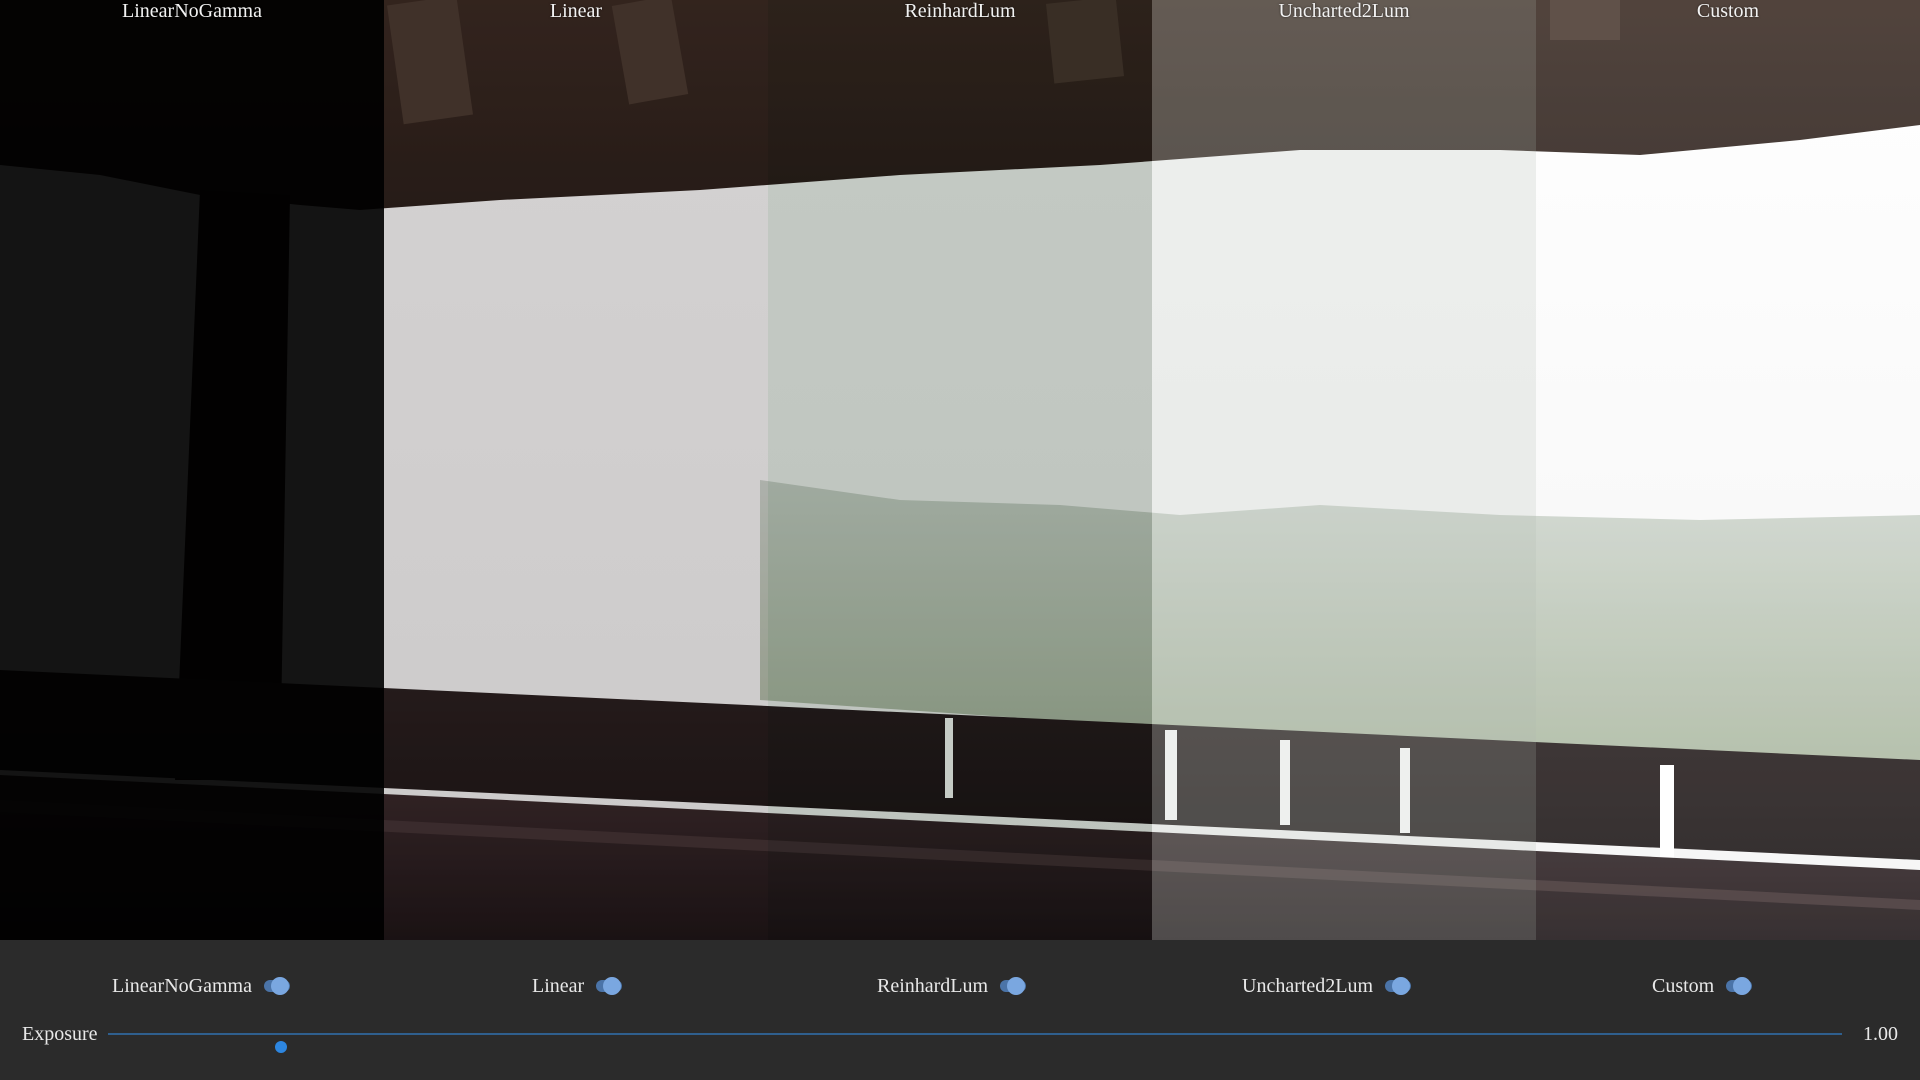  What do you see at coordinates (558, 985) in the screenshot?
I see `toggle-label-linear: Linear` at bounding box center [558, 985].